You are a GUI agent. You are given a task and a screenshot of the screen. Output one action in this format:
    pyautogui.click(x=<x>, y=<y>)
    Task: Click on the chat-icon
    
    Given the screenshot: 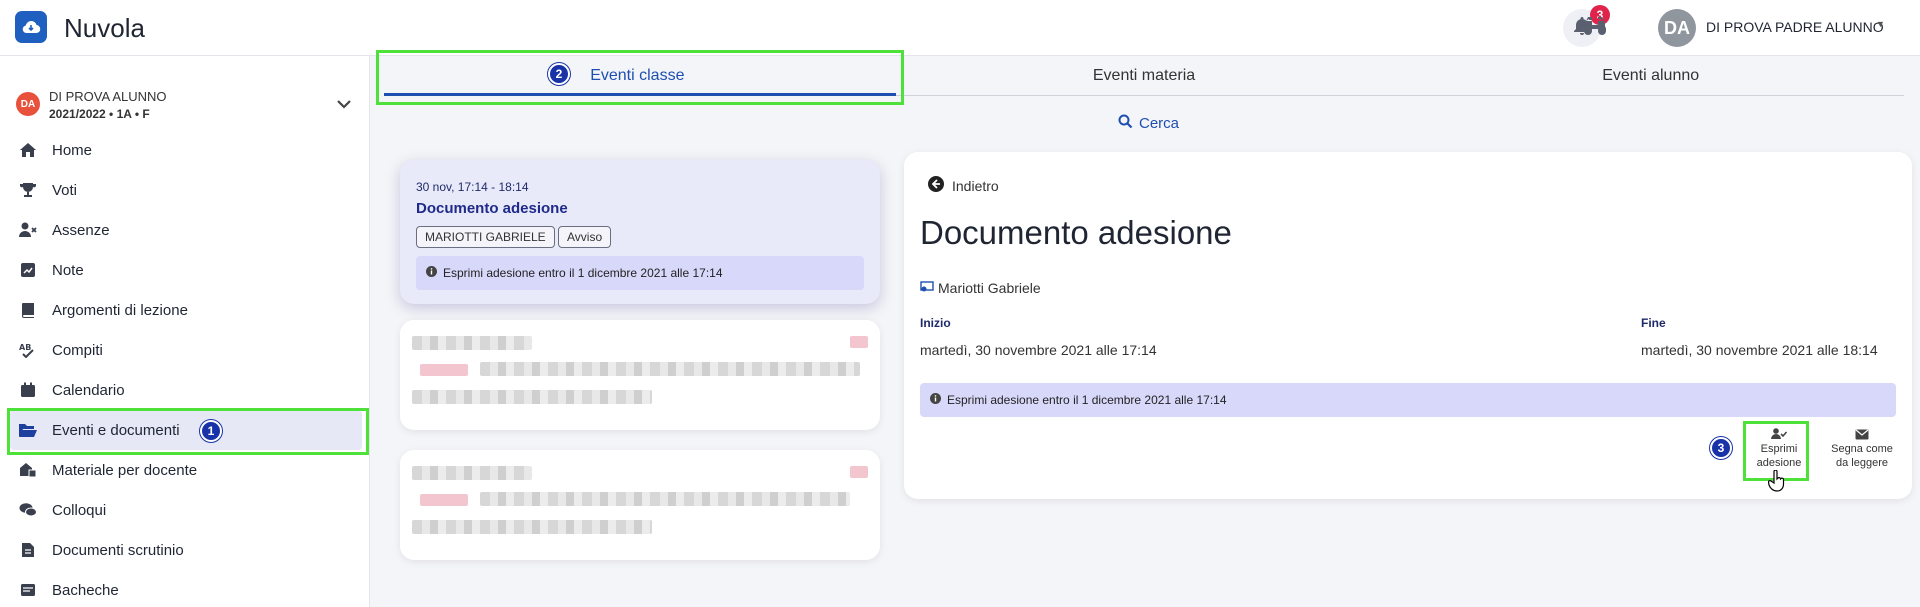 What is the action you would take?
    pyautogui.click(x=28, y=510)
    